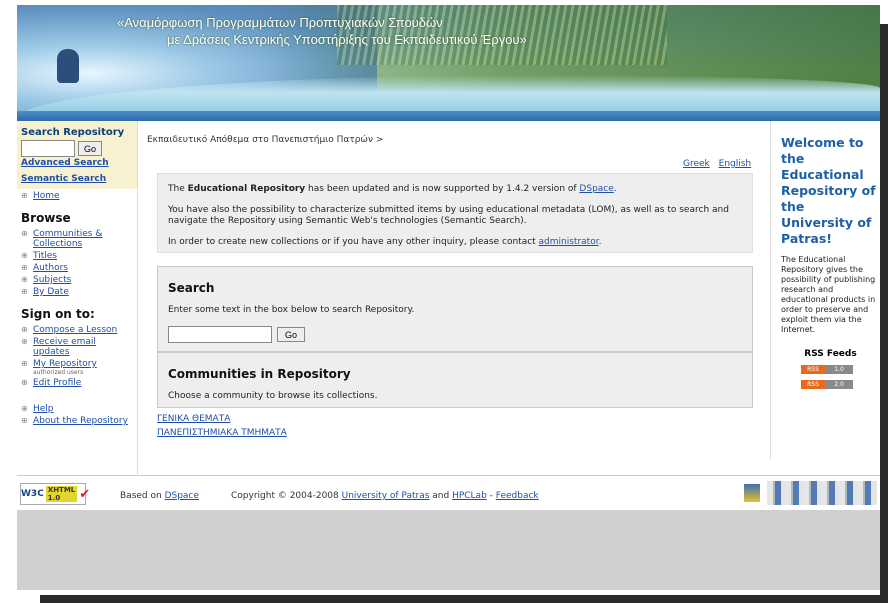 This screenshot has width=888, height=603. Describe the element at coordinates (569, 242) in the screenshot. I see `administrator-link: administrator` at that location.